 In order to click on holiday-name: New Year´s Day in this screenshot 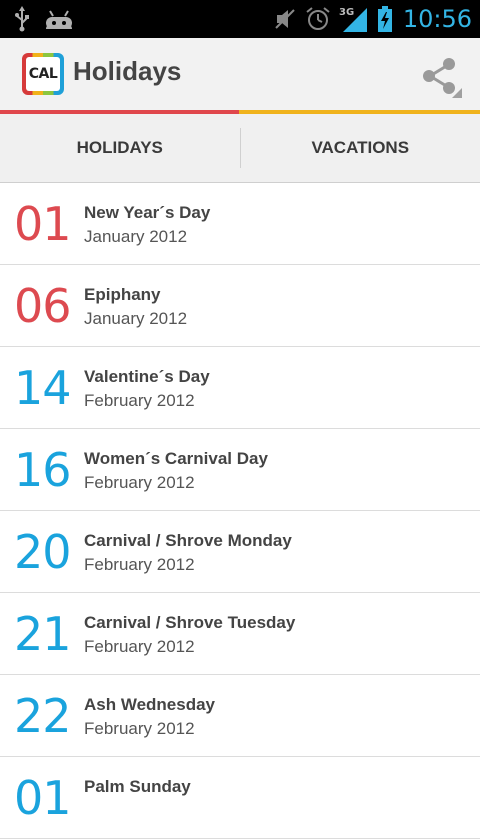, I will do `click(147, 213)`.